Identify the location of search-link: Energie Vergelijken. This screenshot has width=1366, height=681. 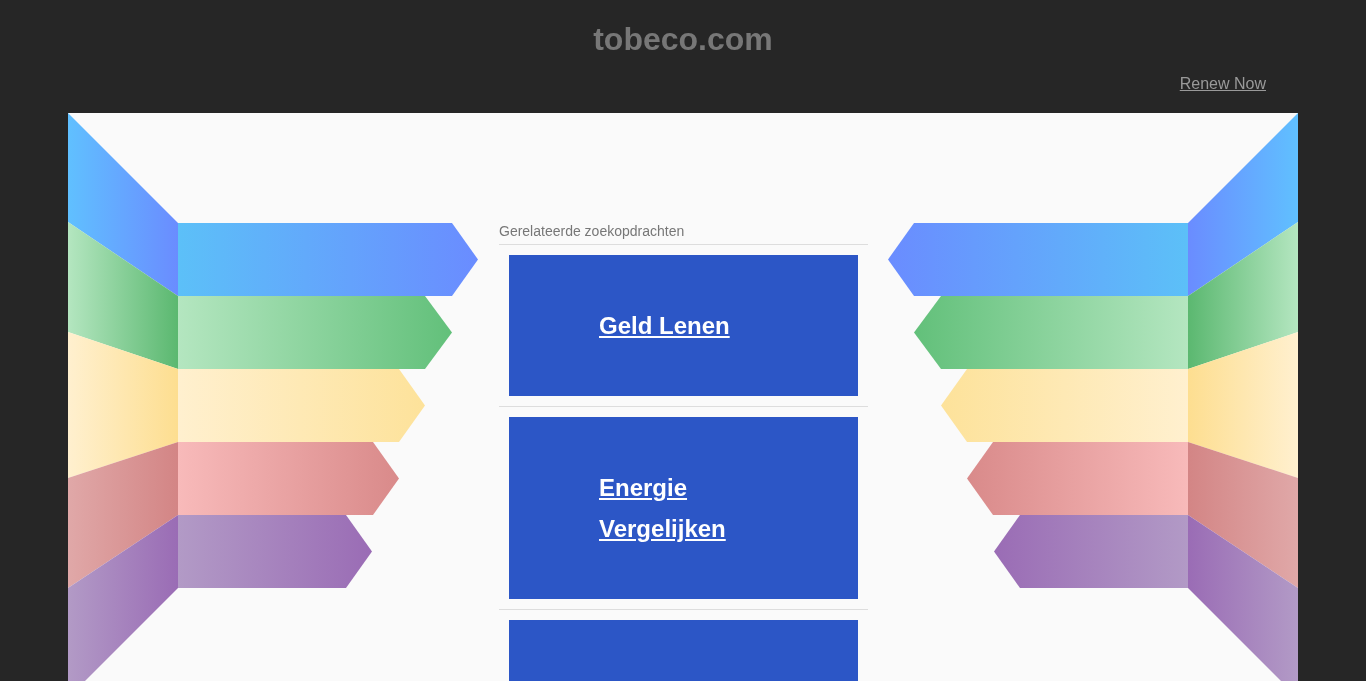
(683, 508).